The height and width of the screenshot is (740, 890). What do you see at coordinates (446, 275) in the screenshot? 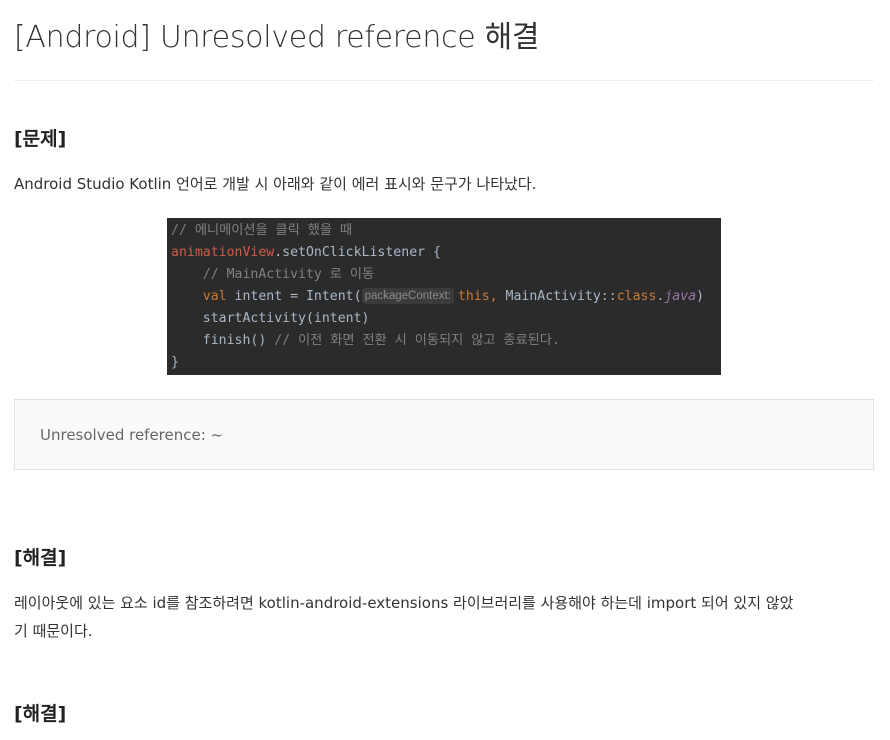
I see `code-line: // MainActivity 로 이동` at bounding box center [446, 275].